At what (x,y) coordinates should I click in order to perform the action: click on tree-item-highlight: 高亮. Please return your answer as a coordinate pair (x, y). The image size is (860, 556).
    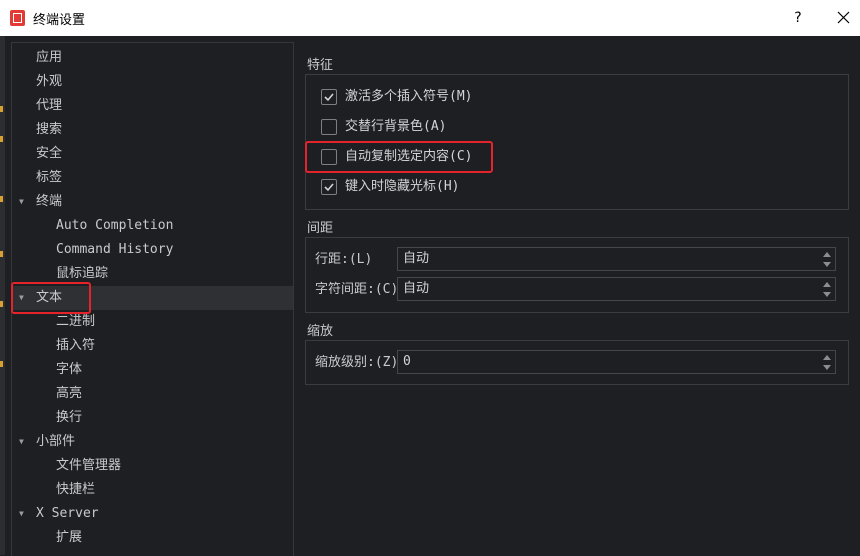
    Looking at the image, I should click on (152, 394).